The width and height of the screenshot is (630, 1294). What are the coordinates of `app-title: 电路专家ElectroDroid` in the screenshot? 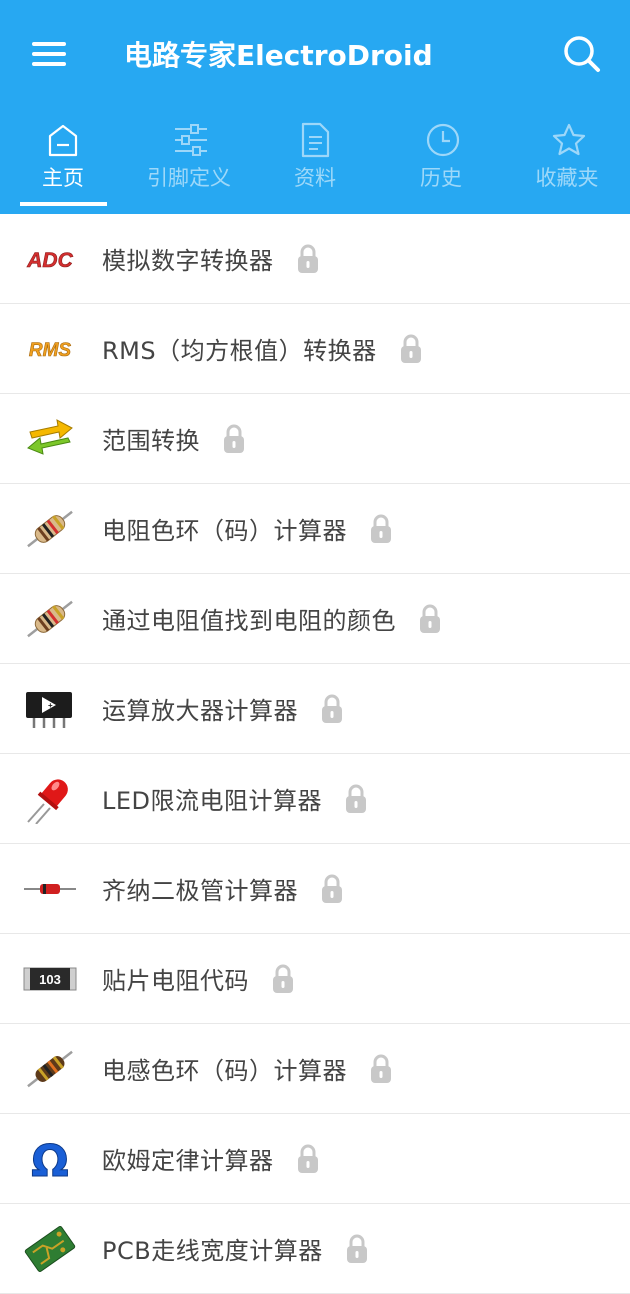 It's located at (278, 55).